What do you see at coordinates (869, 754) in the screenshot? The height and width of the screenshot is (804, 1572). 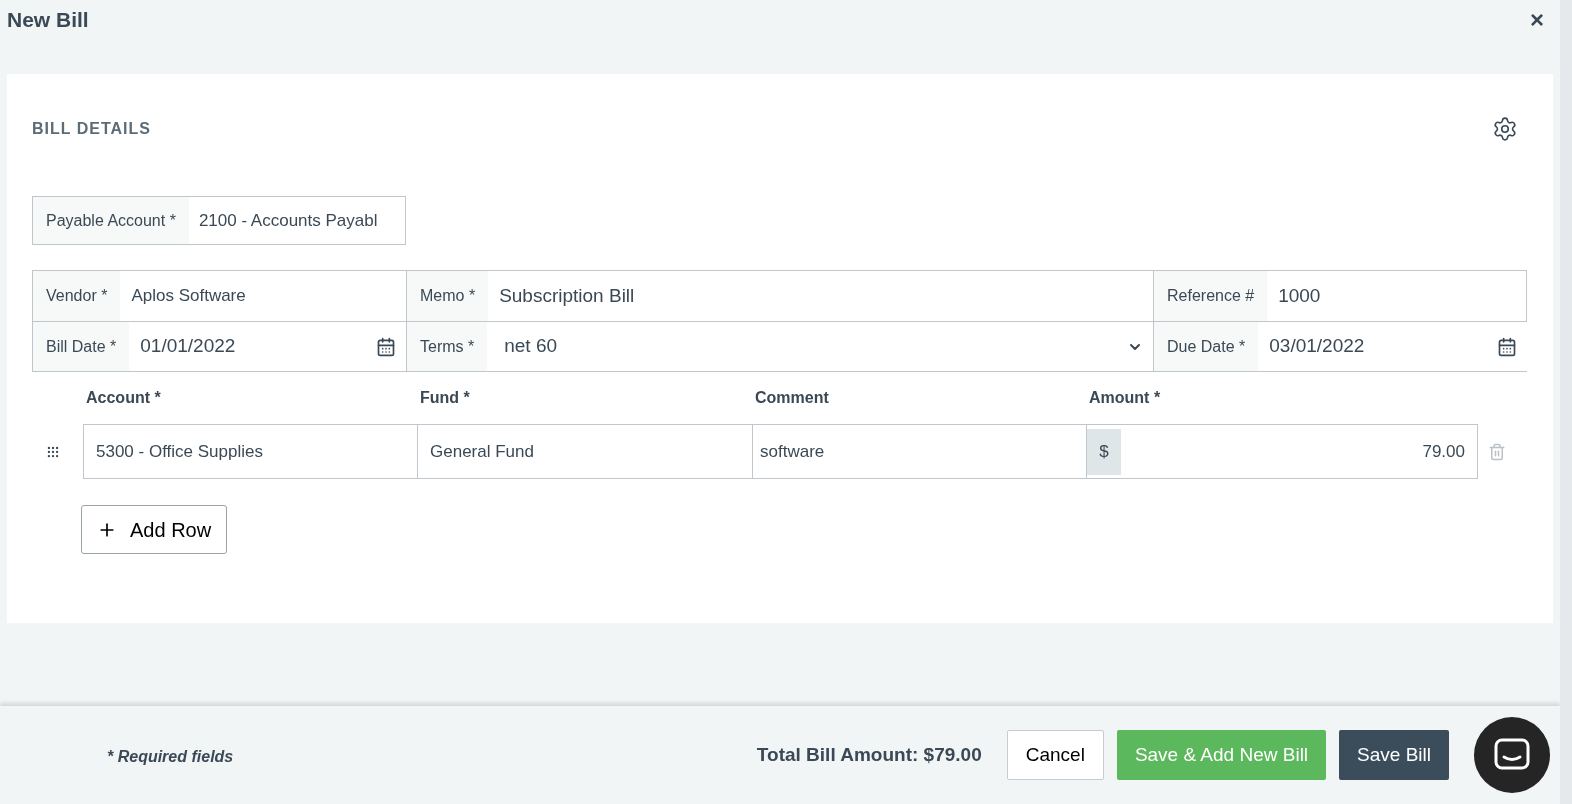 I see `total-amount: Total Bill Amount: $79.00` at bounding box center [869, 754].